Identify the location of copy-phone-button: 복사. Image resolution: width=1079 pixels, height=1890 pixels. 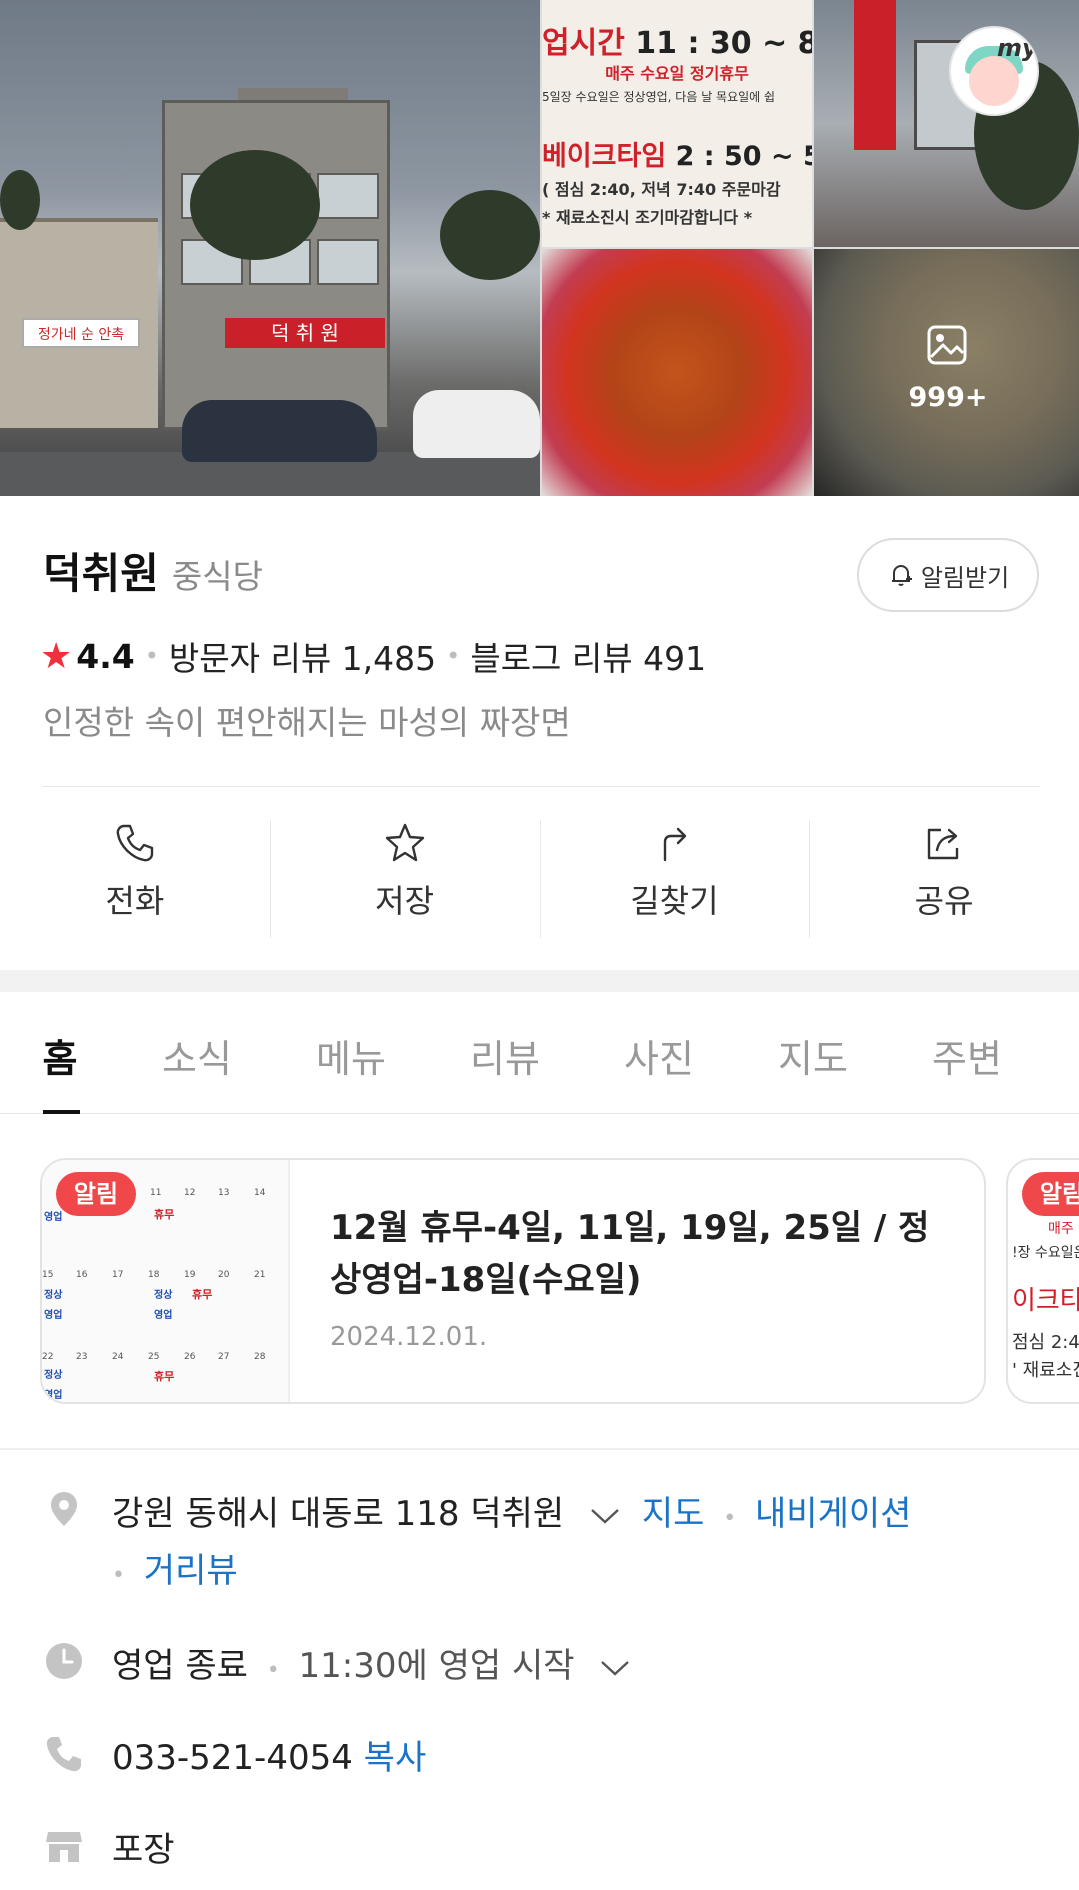
(395, 1758).